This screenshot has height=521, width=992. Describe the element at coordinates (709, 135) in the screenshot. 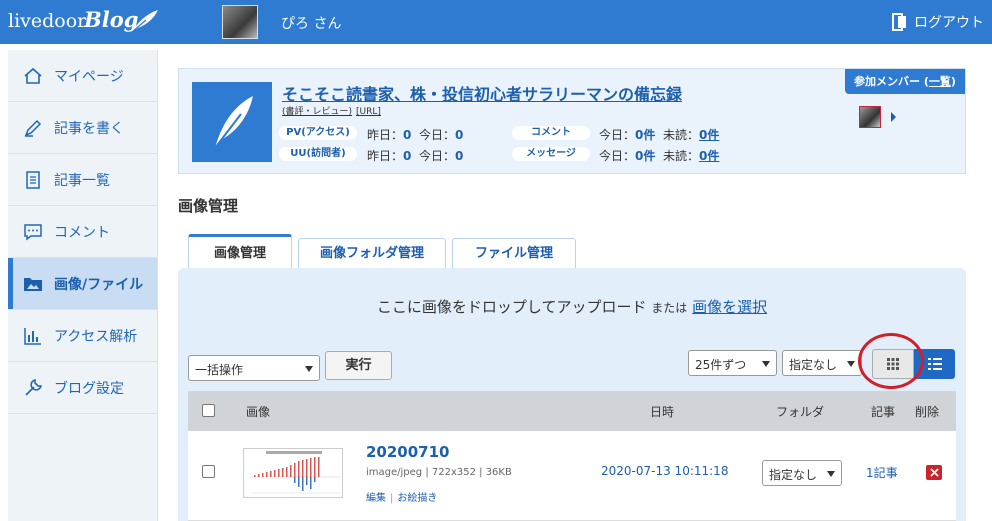

I see `comment-unread-link: 0件` at that location.